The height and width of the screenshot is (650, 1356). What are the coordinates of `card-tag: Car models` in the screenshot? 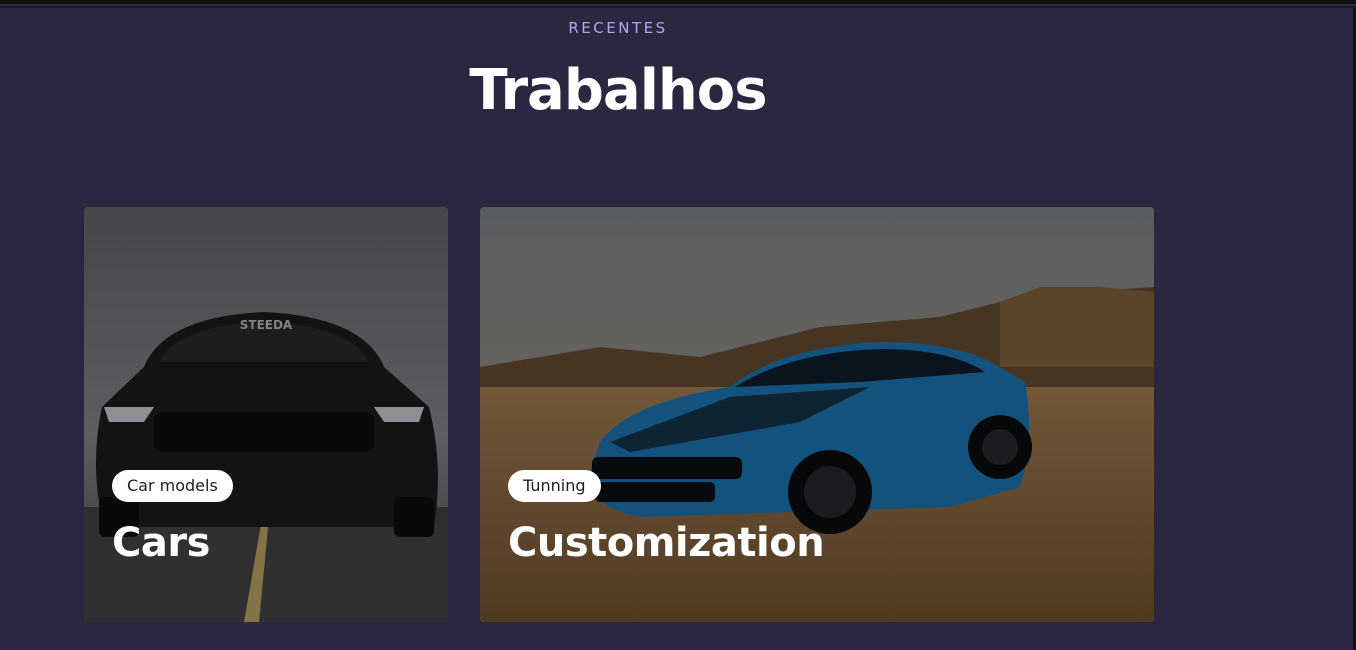 It's located at (172, 486).